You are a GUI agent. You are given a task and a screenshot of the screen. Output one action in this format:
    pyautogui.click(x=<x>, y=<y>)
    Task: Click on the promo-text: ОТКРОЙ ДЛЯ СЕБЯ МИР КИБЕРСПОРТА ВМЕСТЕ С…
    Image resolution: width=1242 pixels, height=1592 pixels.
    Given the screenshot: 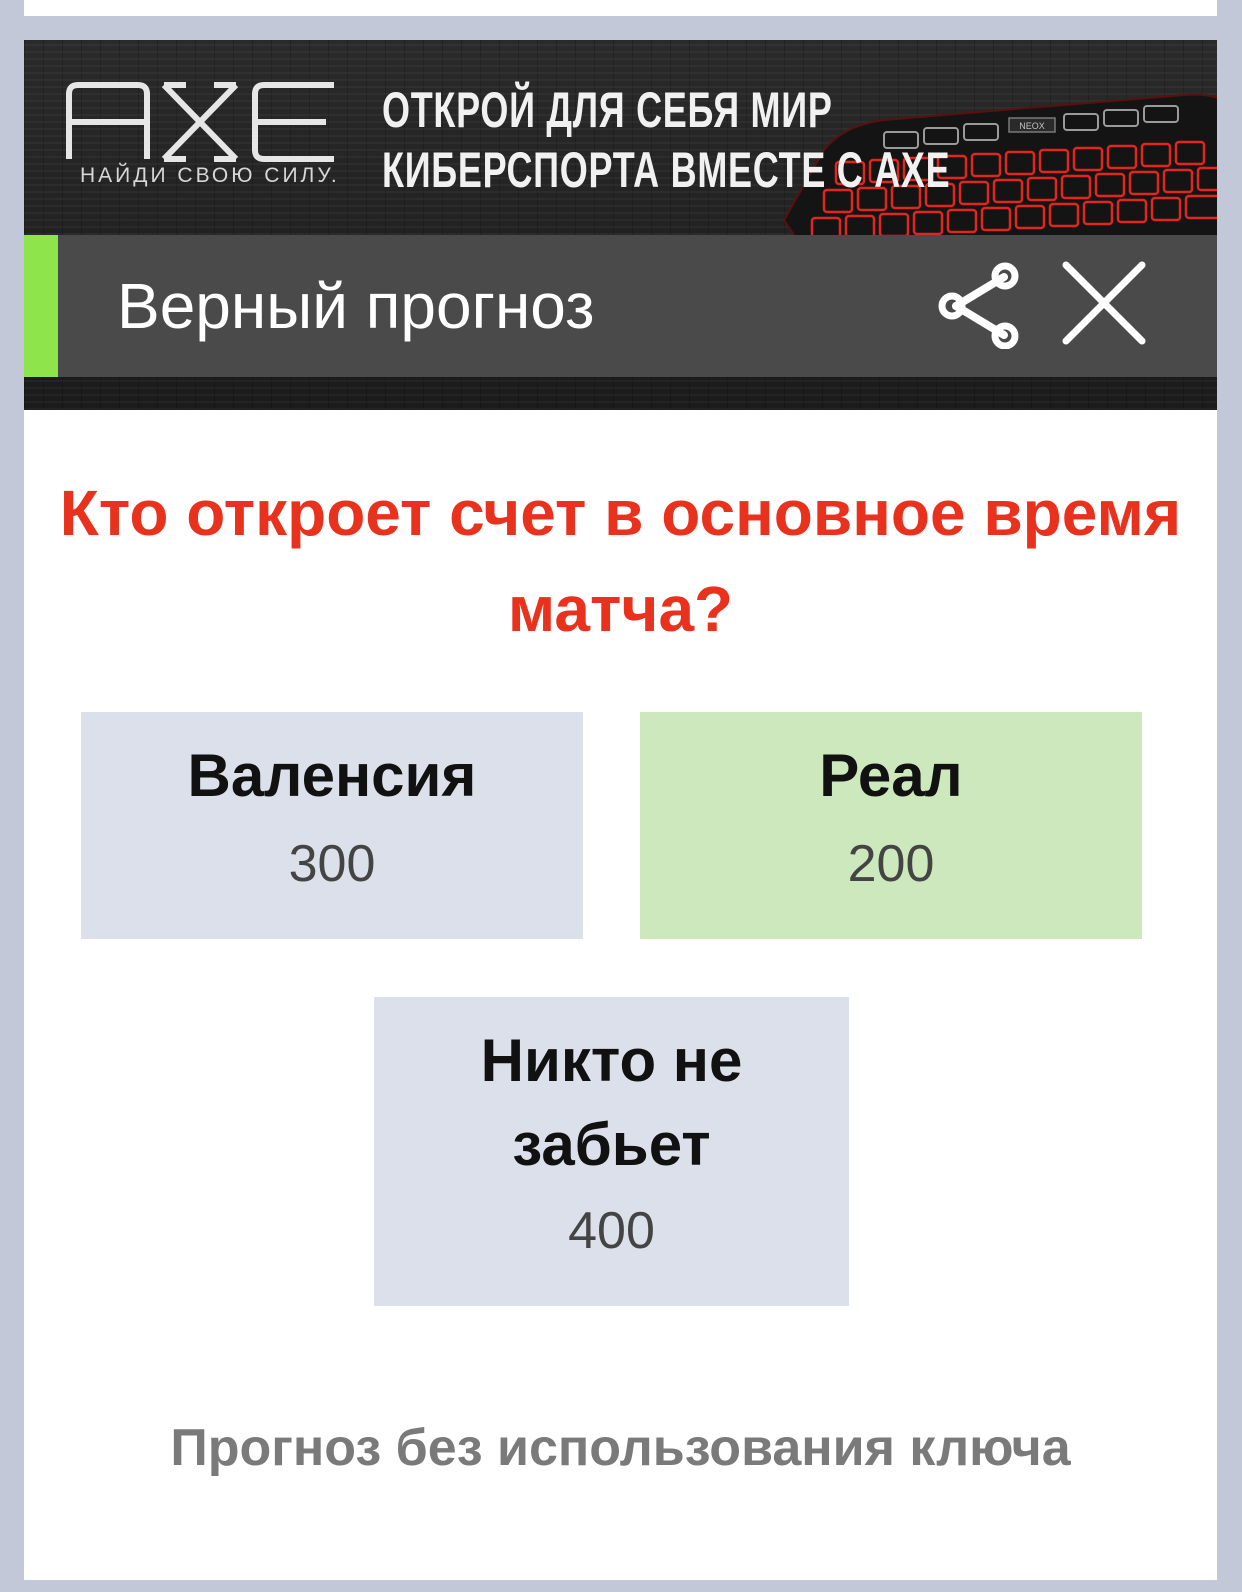 What is the action you would take?
    pyautogui.click(x=666, y=140)
    